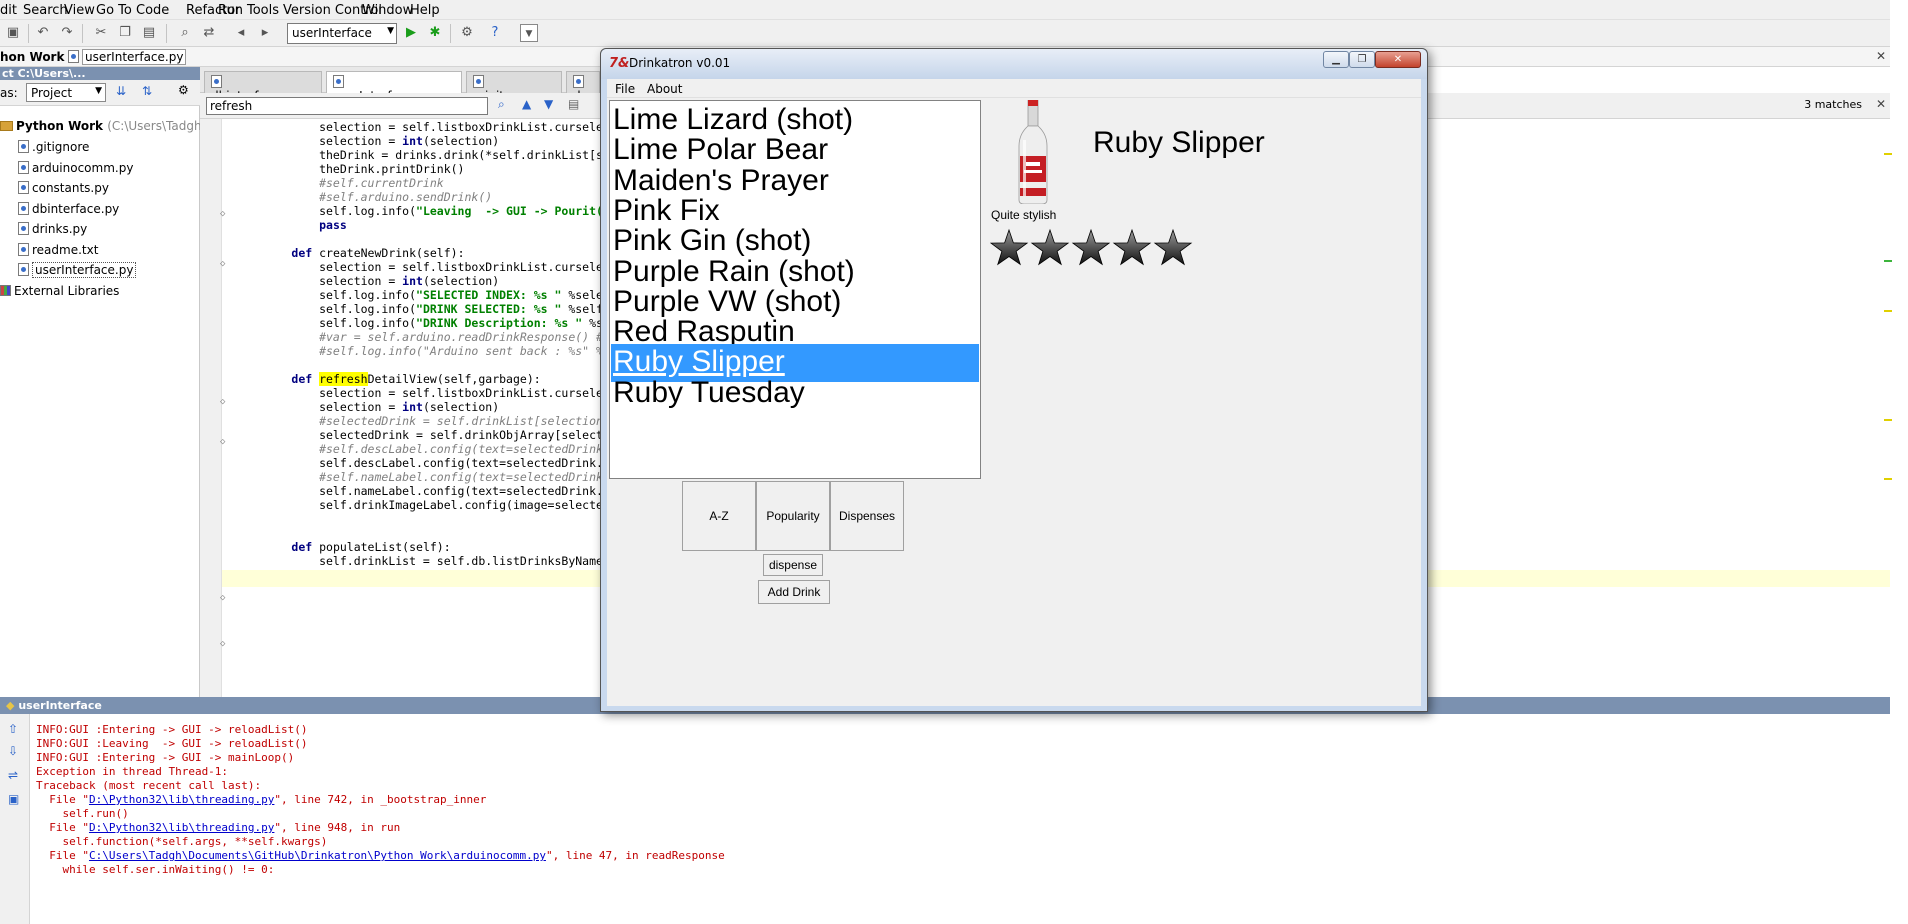  I want to click on menu-file: File, so click(625, 89).